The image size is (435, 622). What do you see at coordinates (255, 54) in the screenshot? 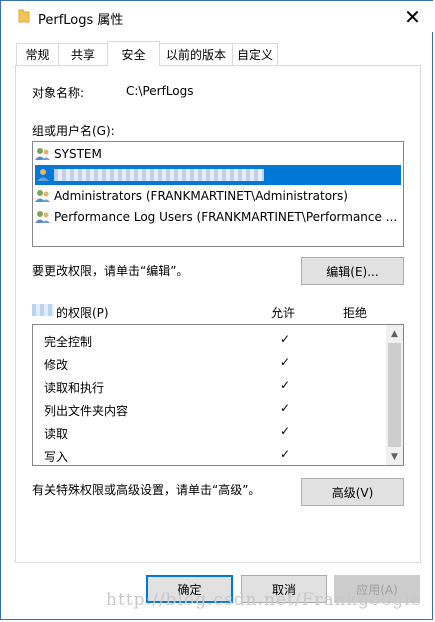
I see `tab-customize: 自定义` at bounding box center [255, 54].